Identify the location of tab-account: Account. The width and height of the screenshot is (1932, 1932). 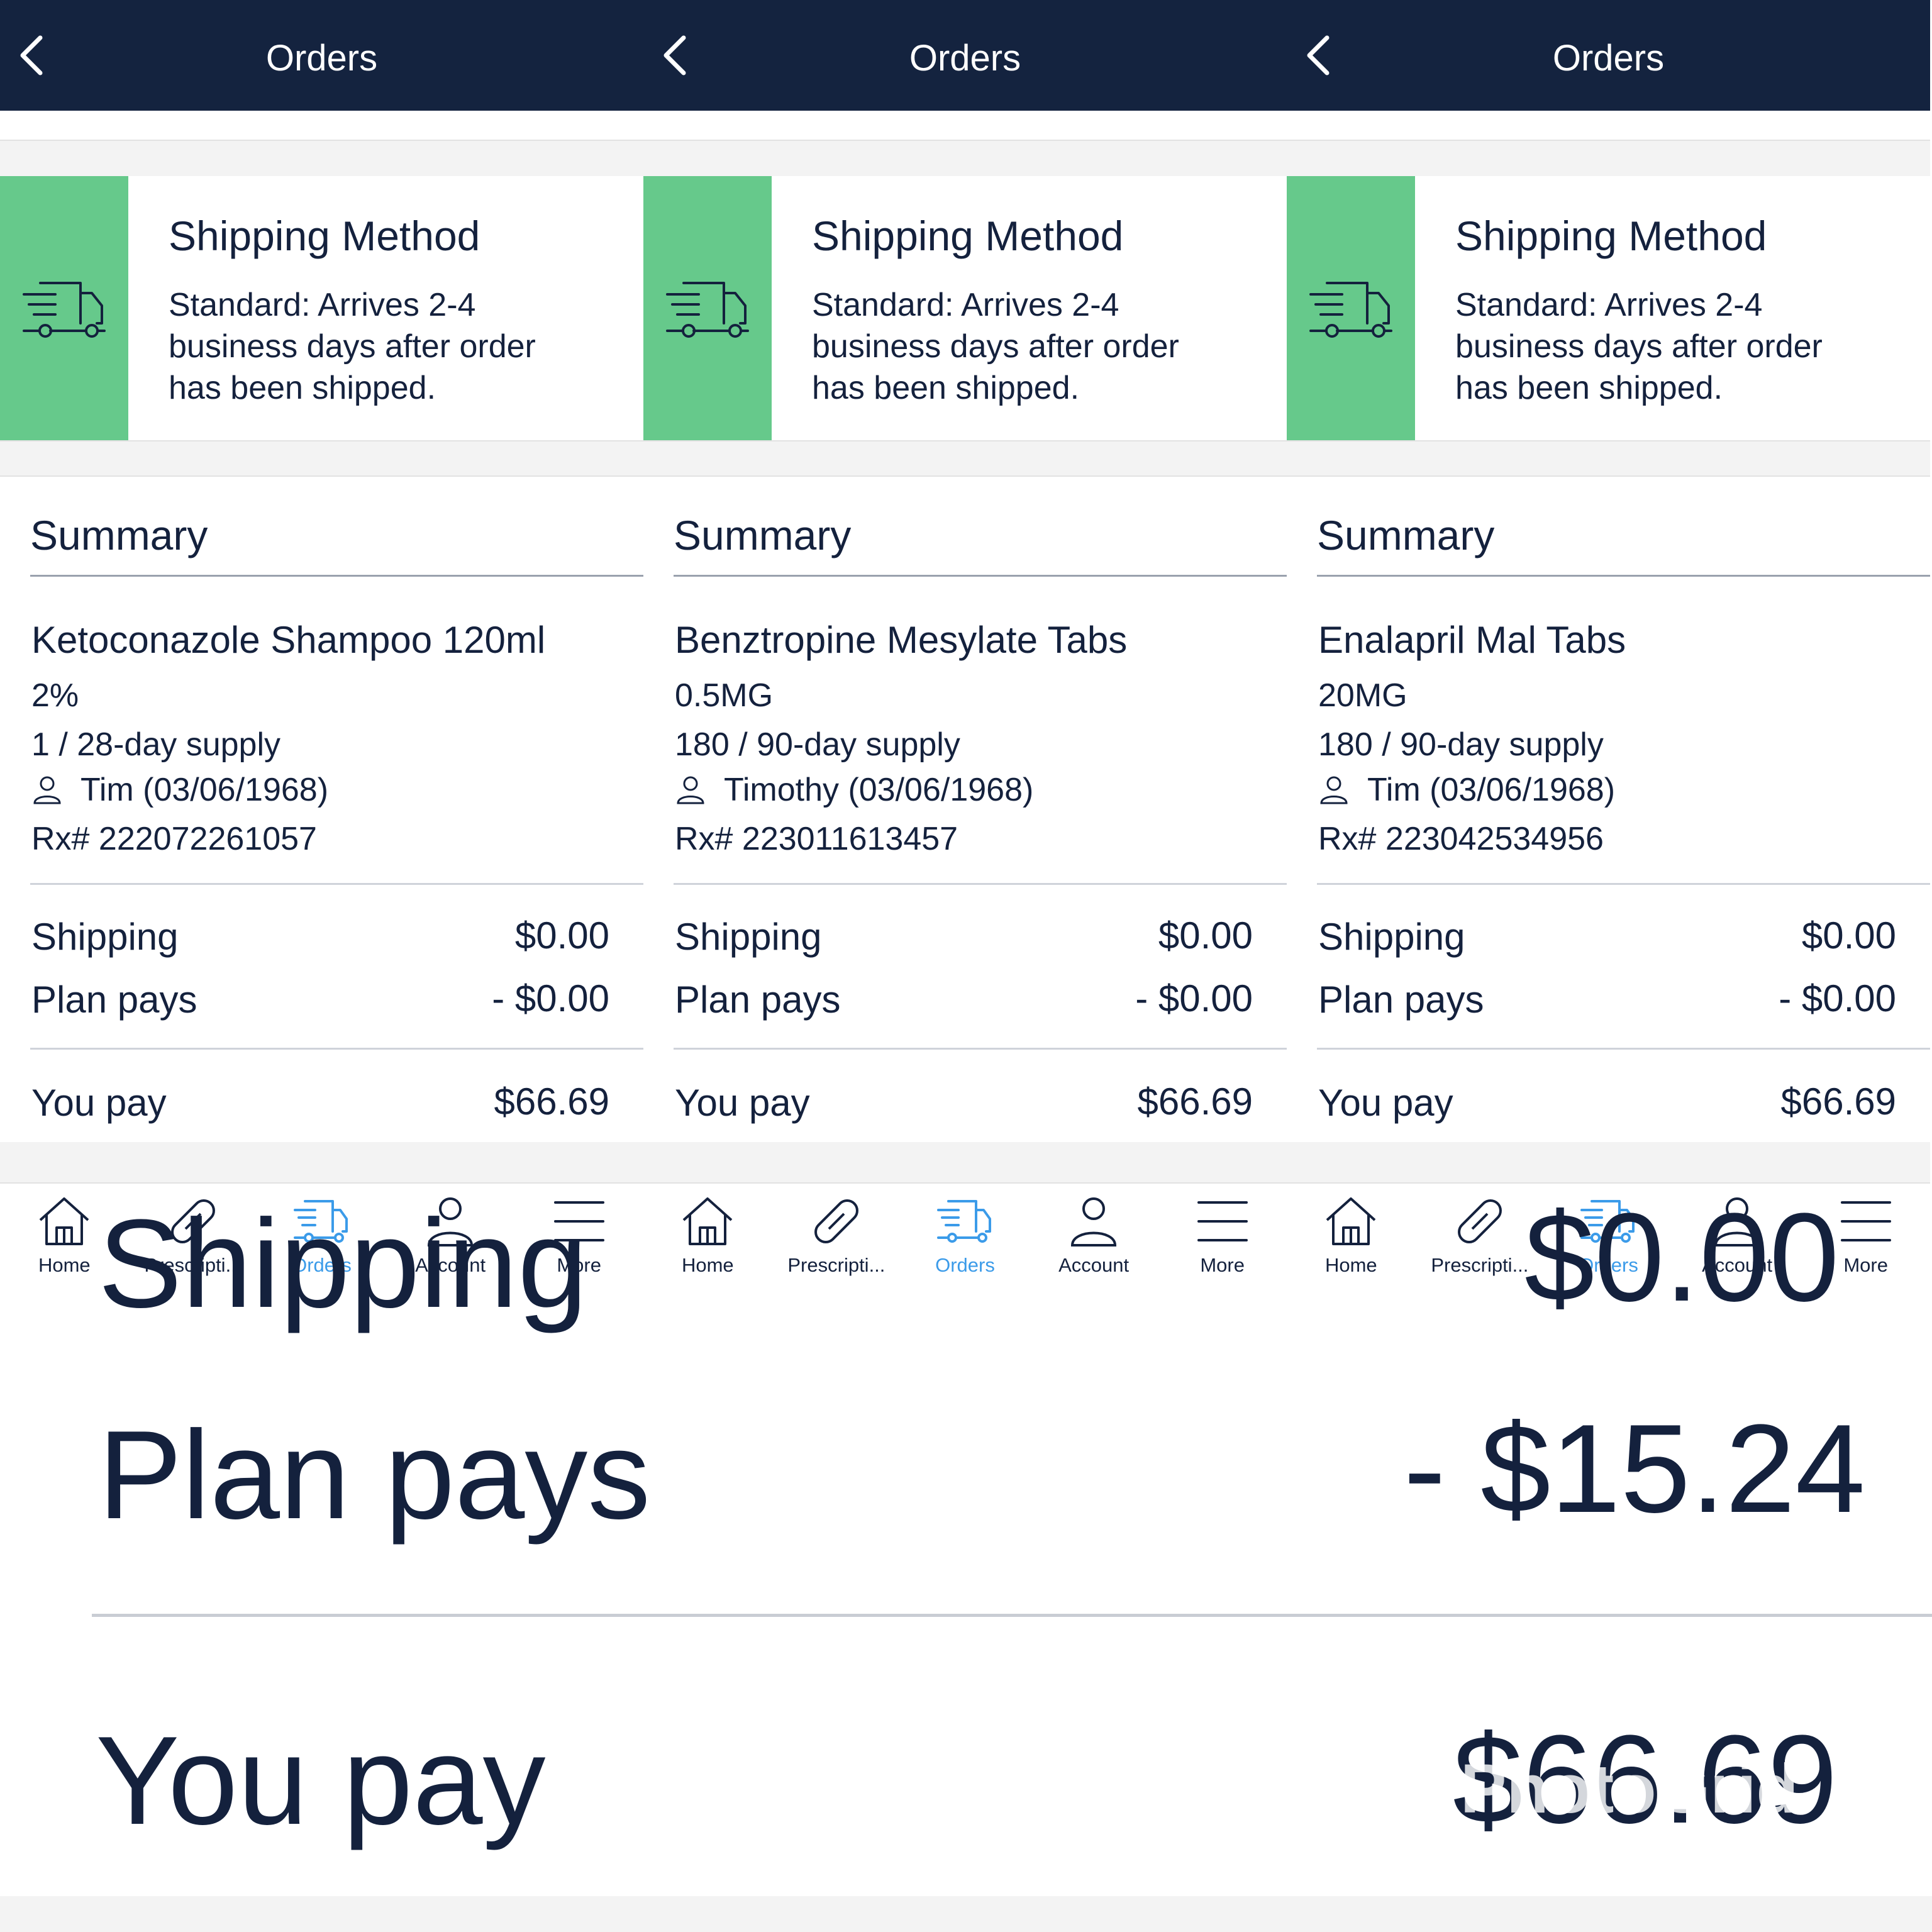
(1094, 1233).